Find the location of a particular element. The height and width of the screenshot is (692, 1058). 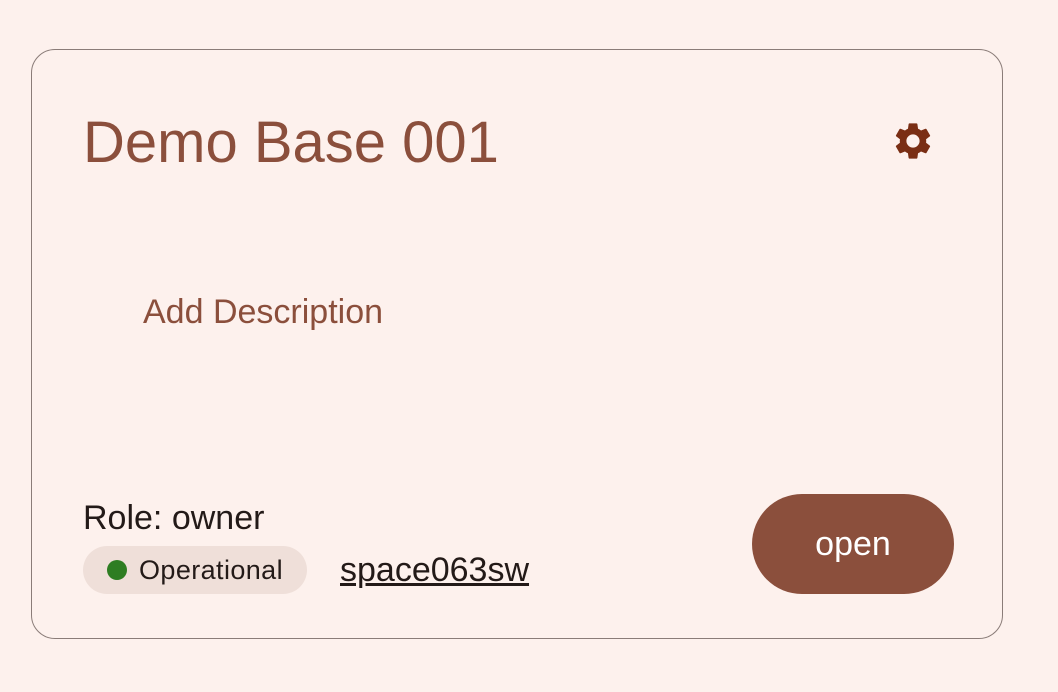

space-link: space063sw is located at coordinates (434, 570).